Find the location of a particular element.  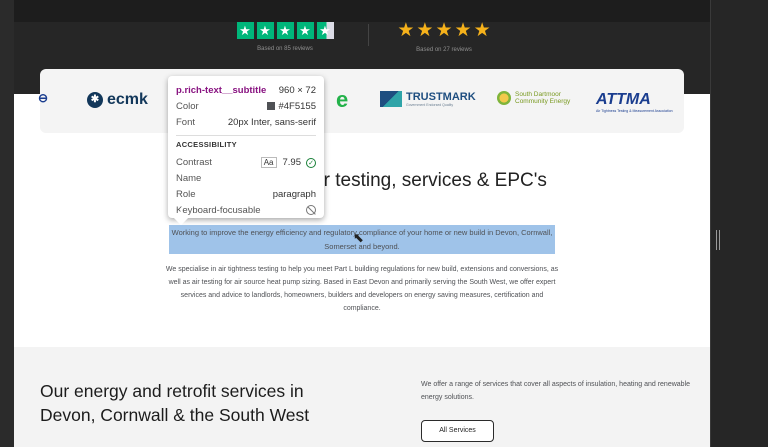

inspector-role: paragraph is located at coordinates (294, 194).